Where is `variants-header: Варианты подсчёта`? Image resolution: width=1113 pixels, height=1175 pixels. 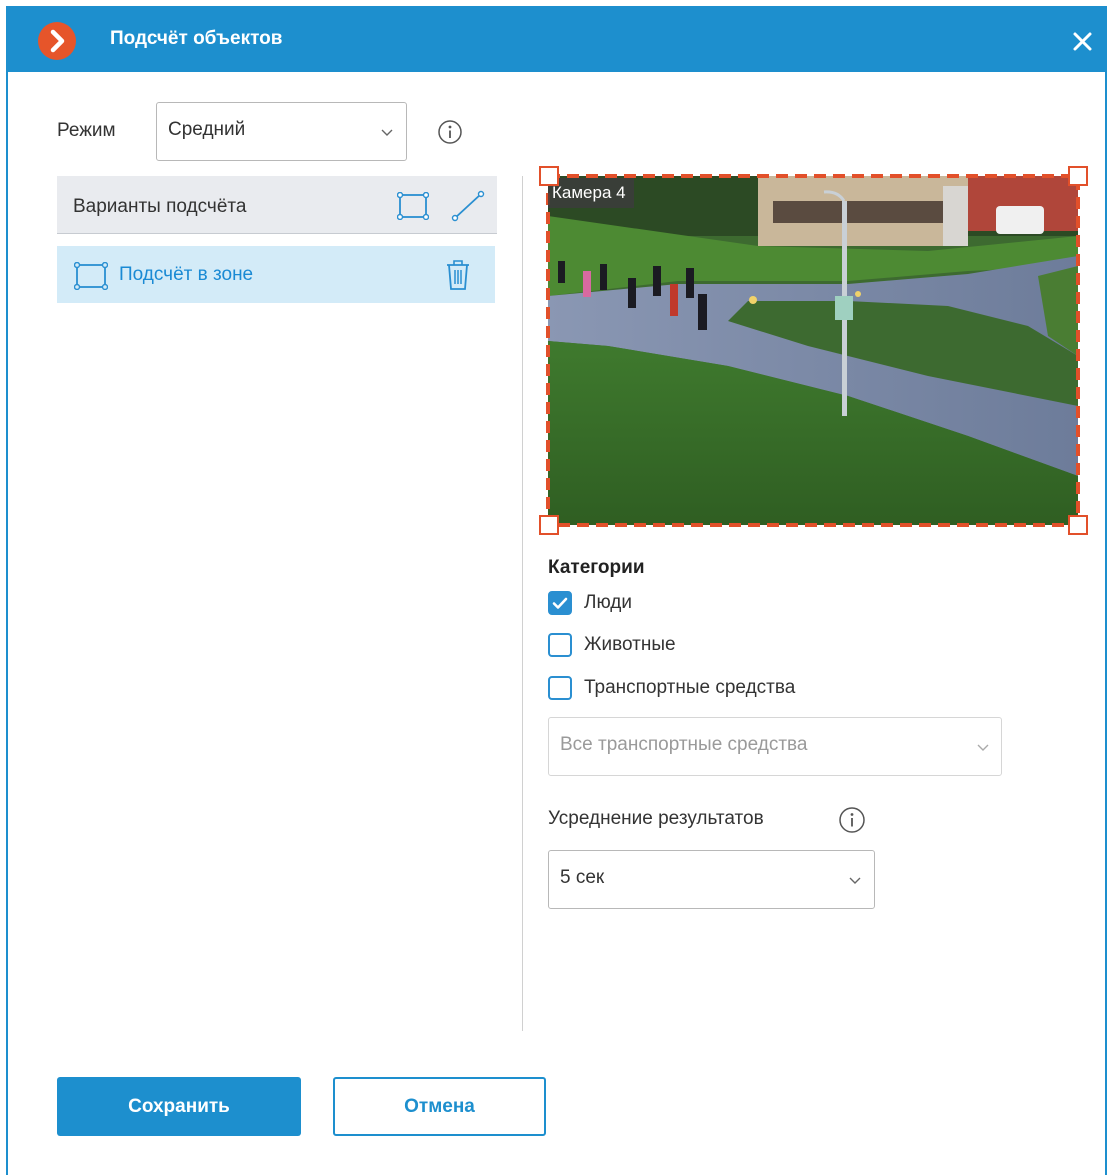
variants-header: Варианты подсчёта is located at coordinates (277, 205).